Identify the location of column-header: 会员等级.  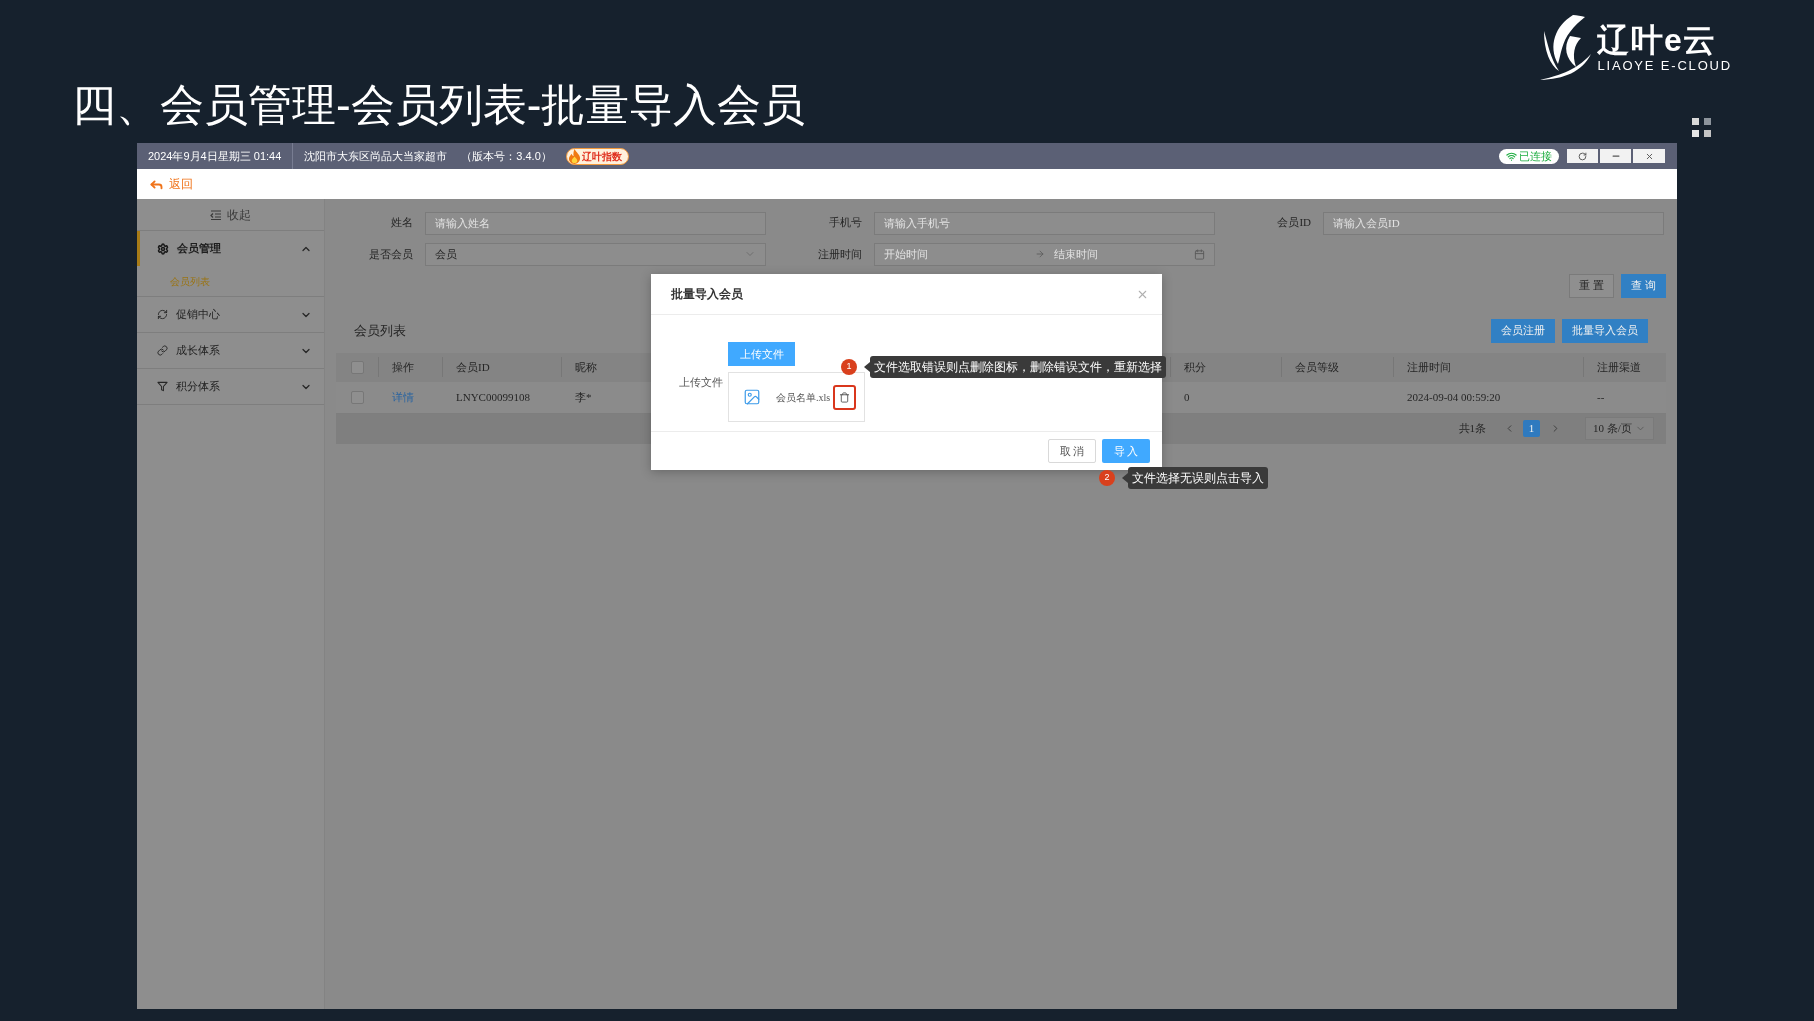
(1317, 367).